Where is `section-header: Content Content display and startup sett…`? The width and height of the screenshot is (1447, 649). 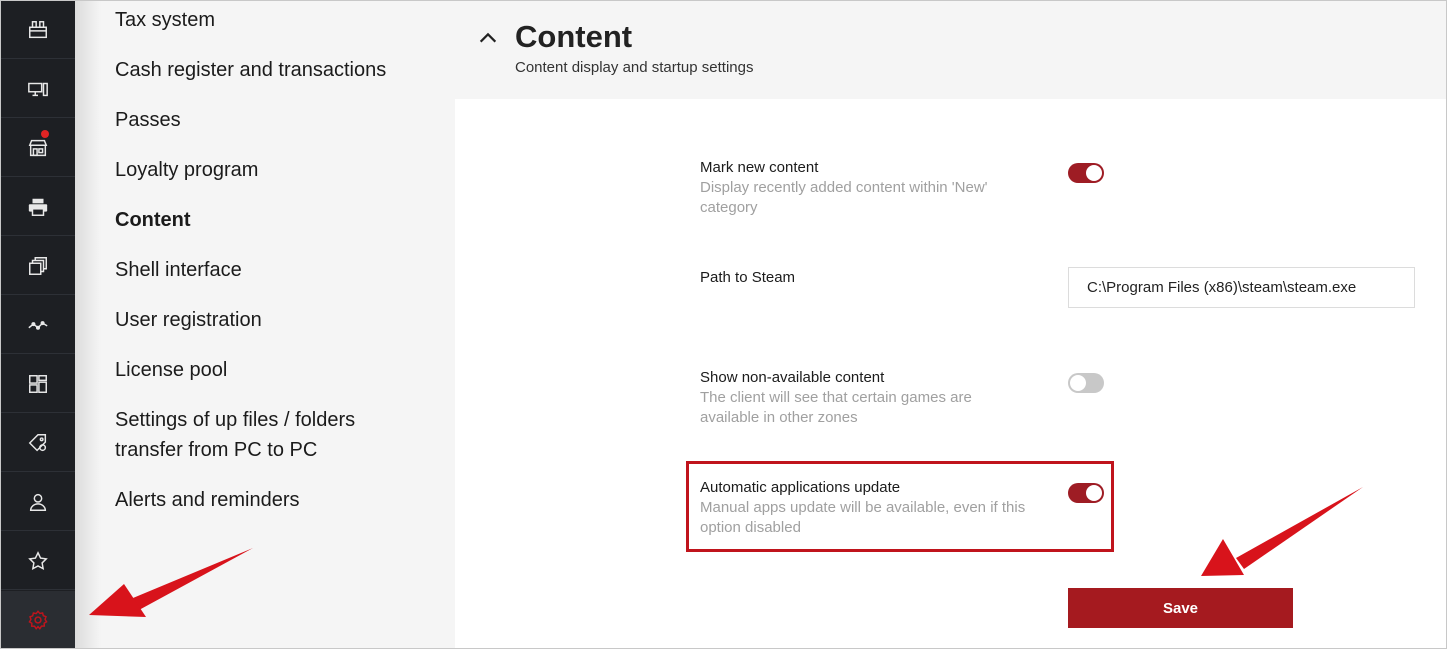
section-header: Content Content display and startup sett… is located at coordinates (950, 50).